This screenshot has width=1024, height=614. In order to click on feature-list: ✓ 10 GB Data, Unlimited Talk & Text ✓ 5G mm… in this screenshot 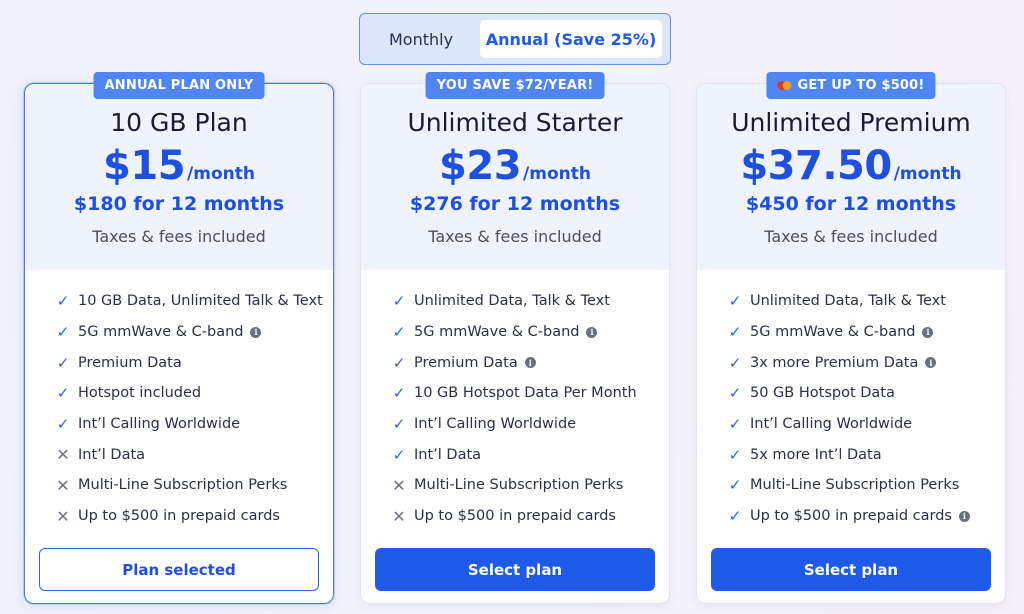, I will do `click(179, 401)`.